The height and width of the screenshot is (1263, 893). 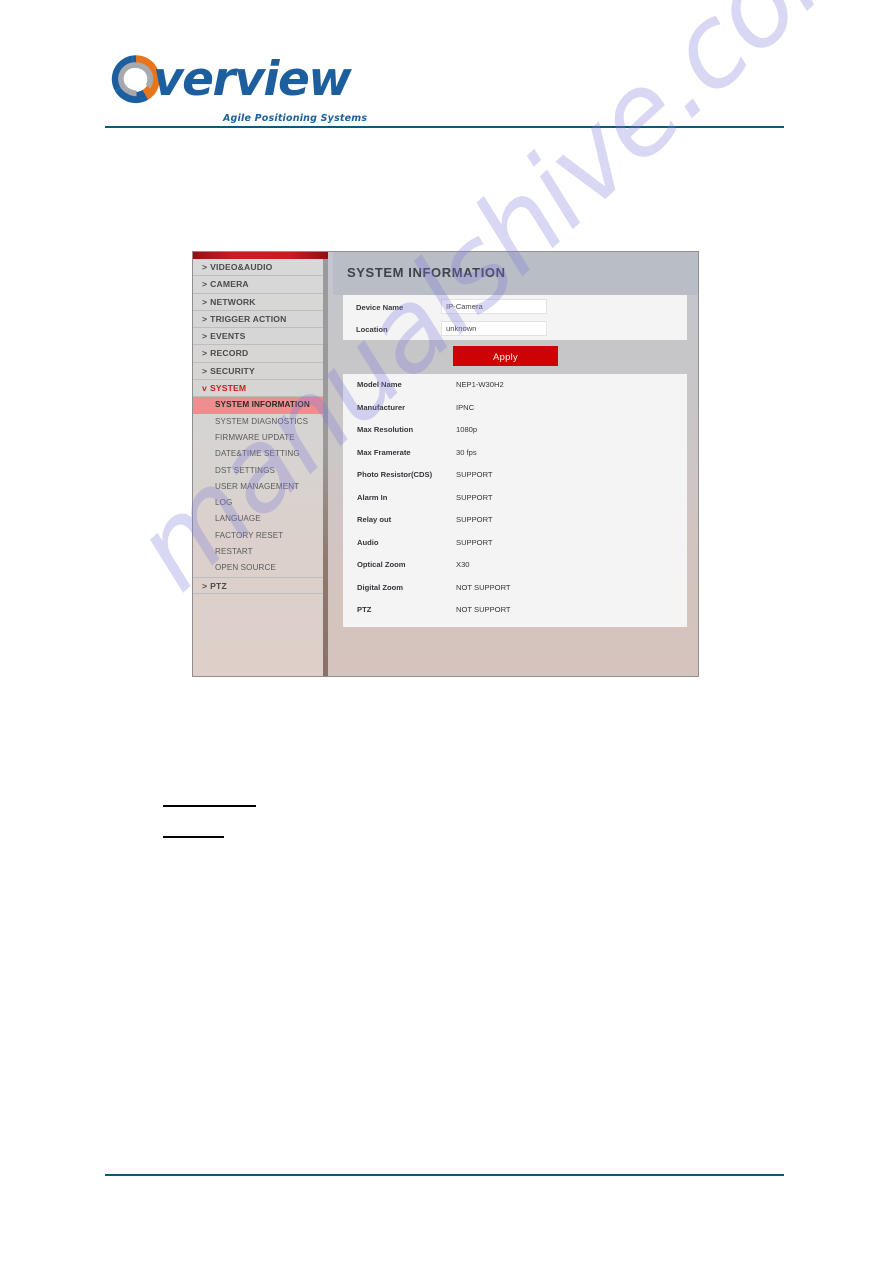 I want to click on info-value: IPNC, so click(x=465, y=407).